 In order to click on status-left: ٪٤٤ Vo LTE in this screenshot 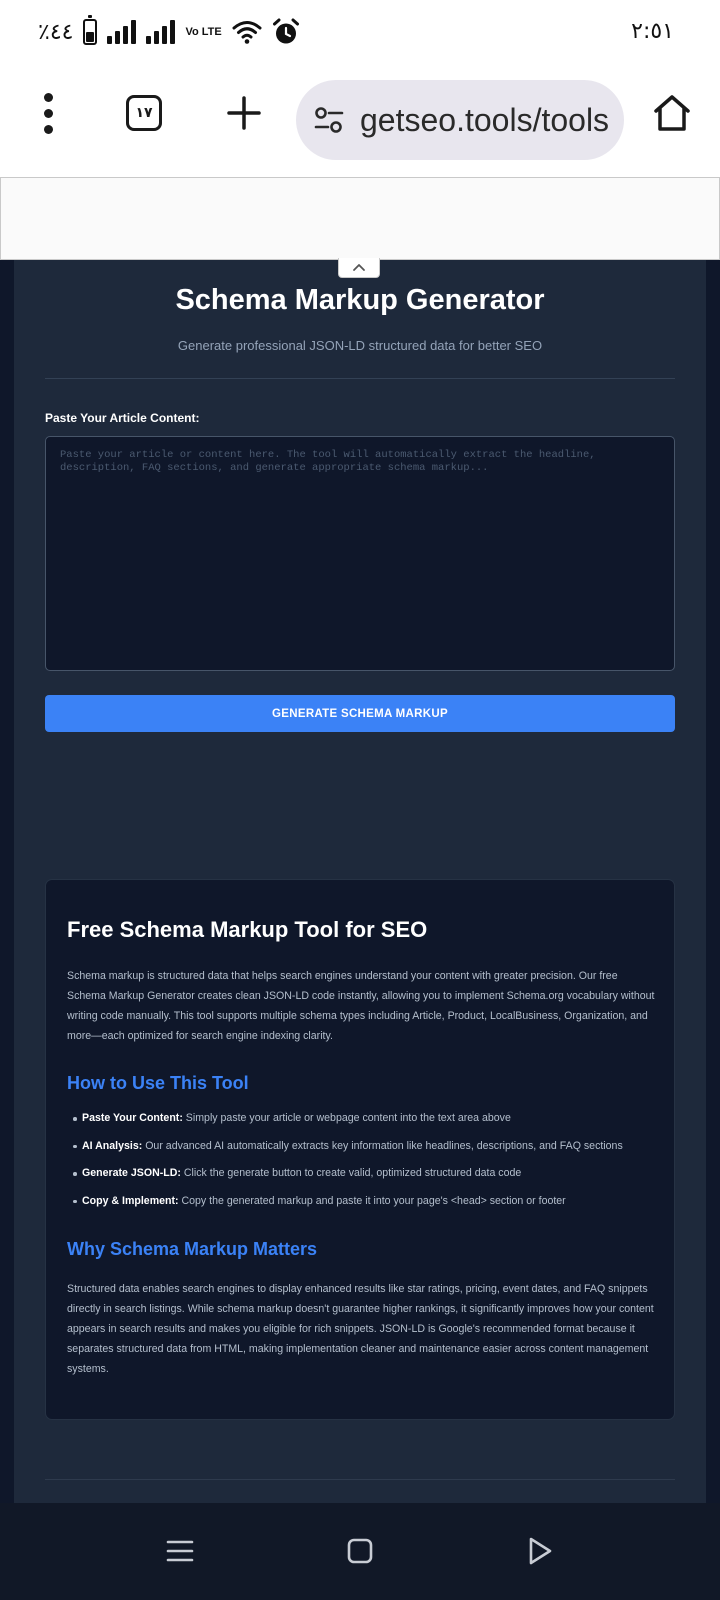, I will do `click(169, 32)`.